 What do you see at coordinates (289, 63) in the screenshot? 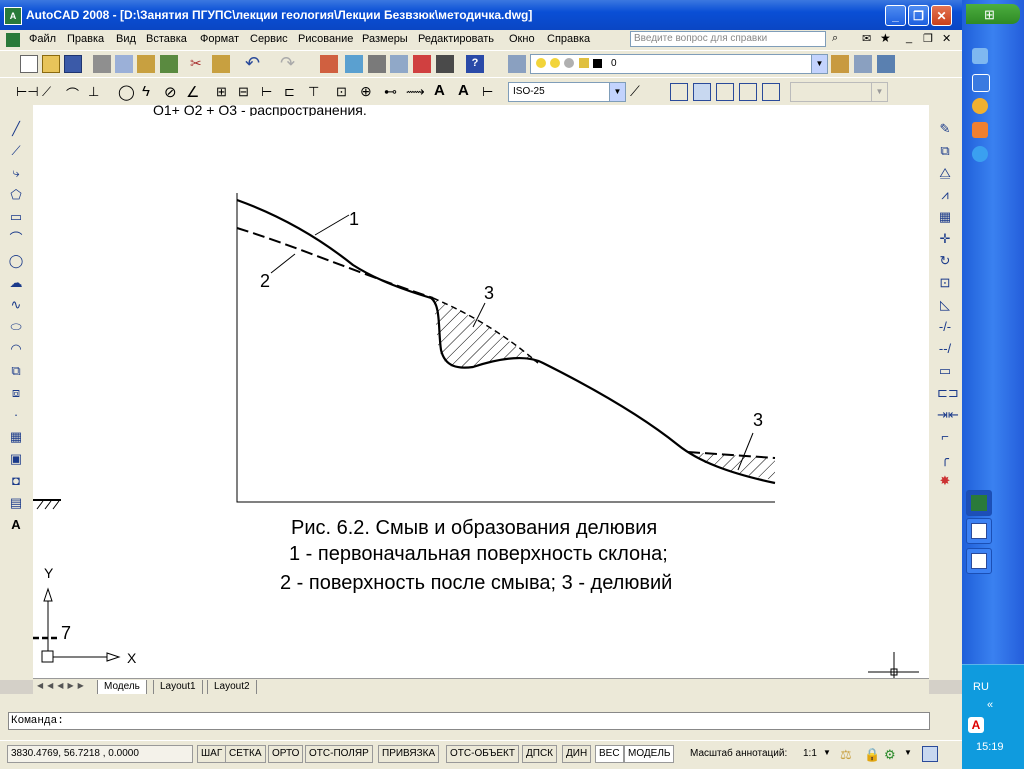
I see `redo-icon: ↷` at bounding box center [289, 63].